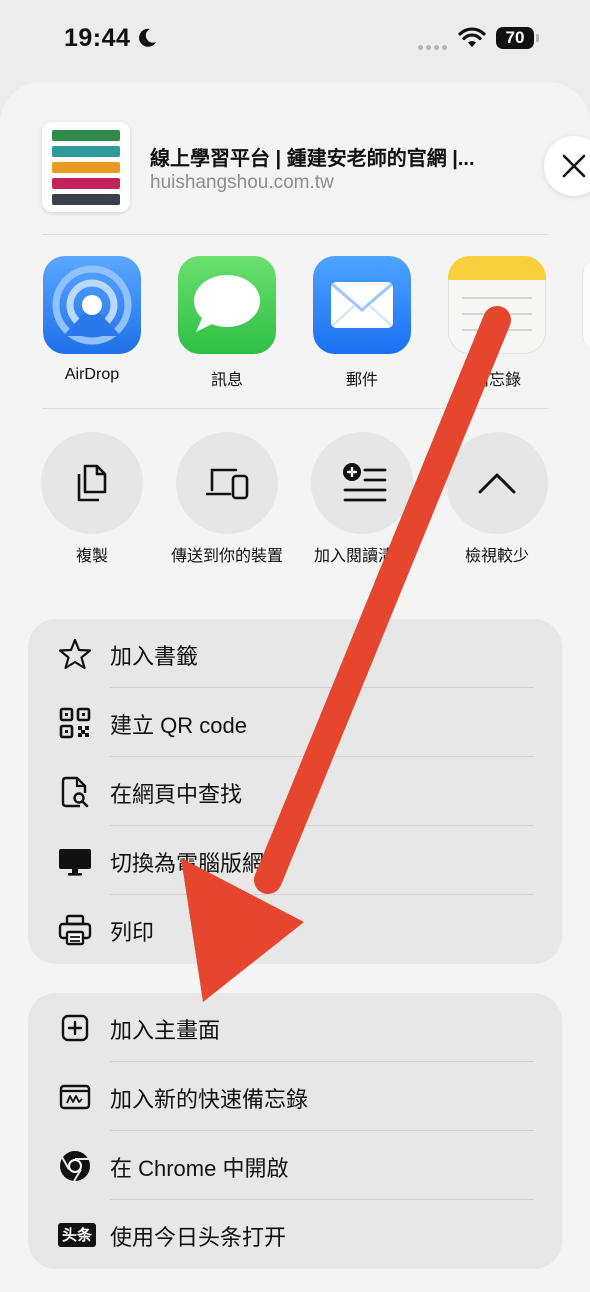 This screenshot has height=1292, width=590. What do you see at coordinates (75, 1028) in the screenshot?
I see `add-square-icon` at bounding box center [75, 1028].